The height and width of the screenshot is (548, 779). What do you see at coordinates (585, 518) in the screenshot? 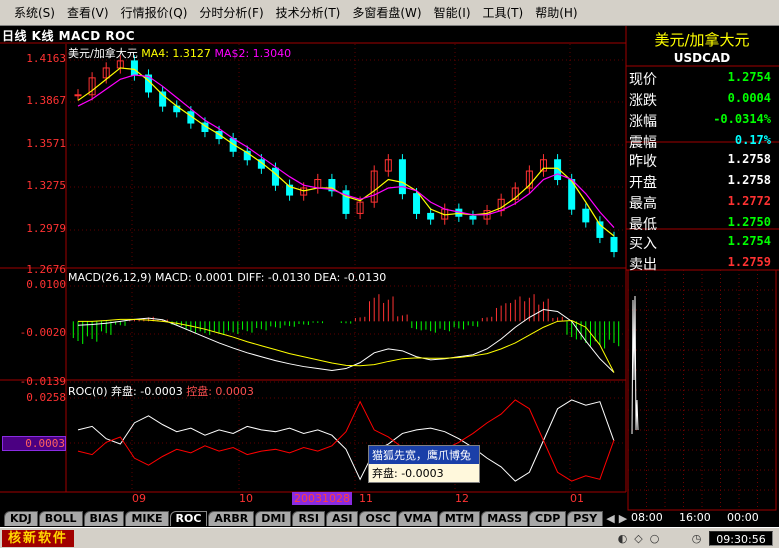
I see `tab-psy: PSY` at bounding box center [585, 518].